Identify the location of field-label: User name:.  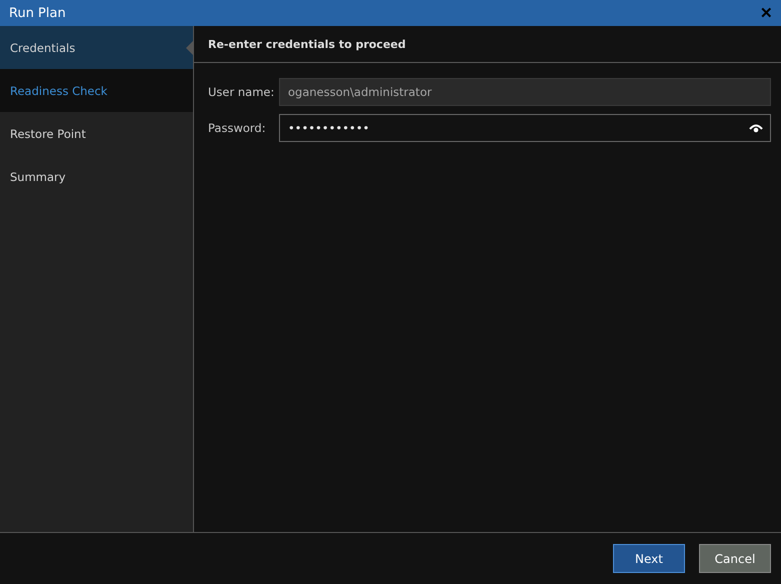
(242, 92).